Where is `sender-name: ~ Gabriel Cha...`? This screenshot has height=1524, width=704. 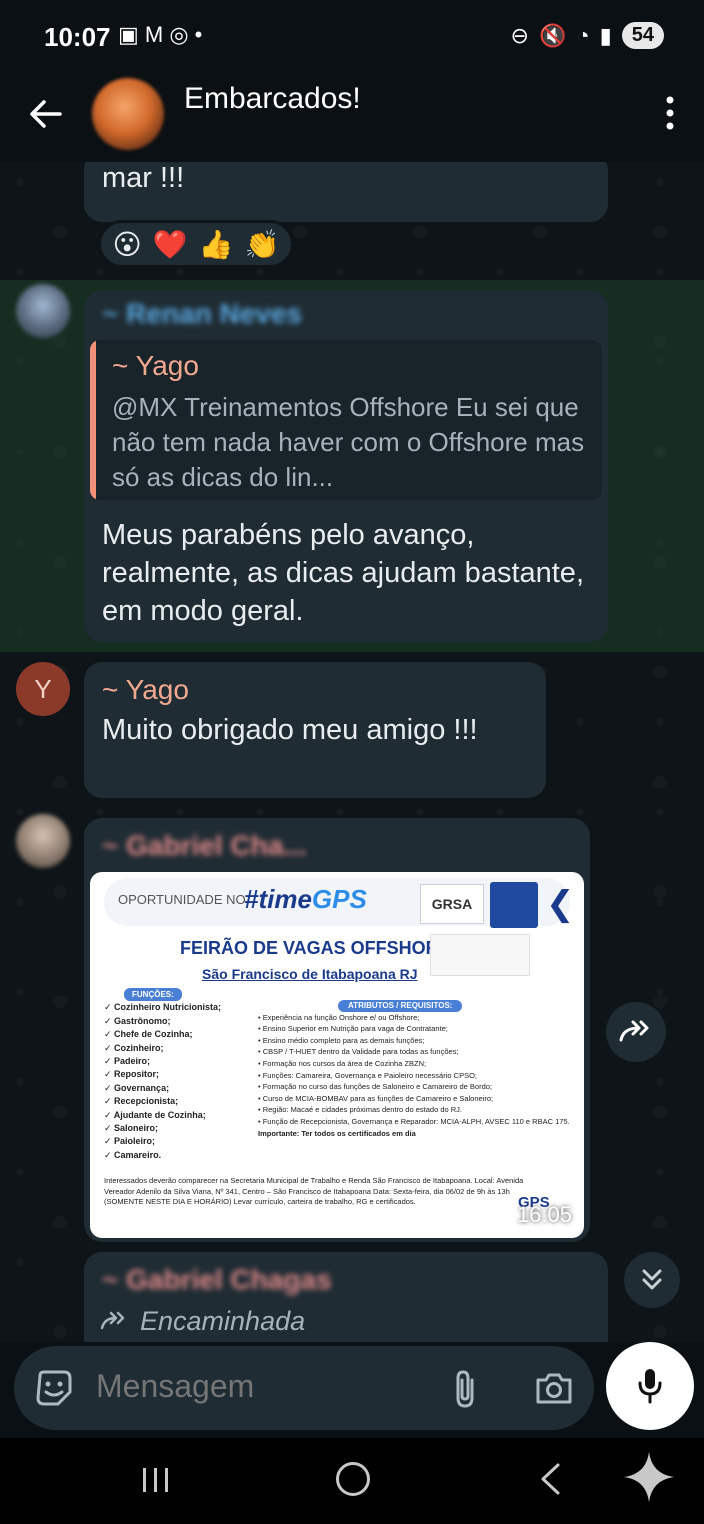 sender-name: ~ Gabriel Cha... is located at coordinates (204, 846).